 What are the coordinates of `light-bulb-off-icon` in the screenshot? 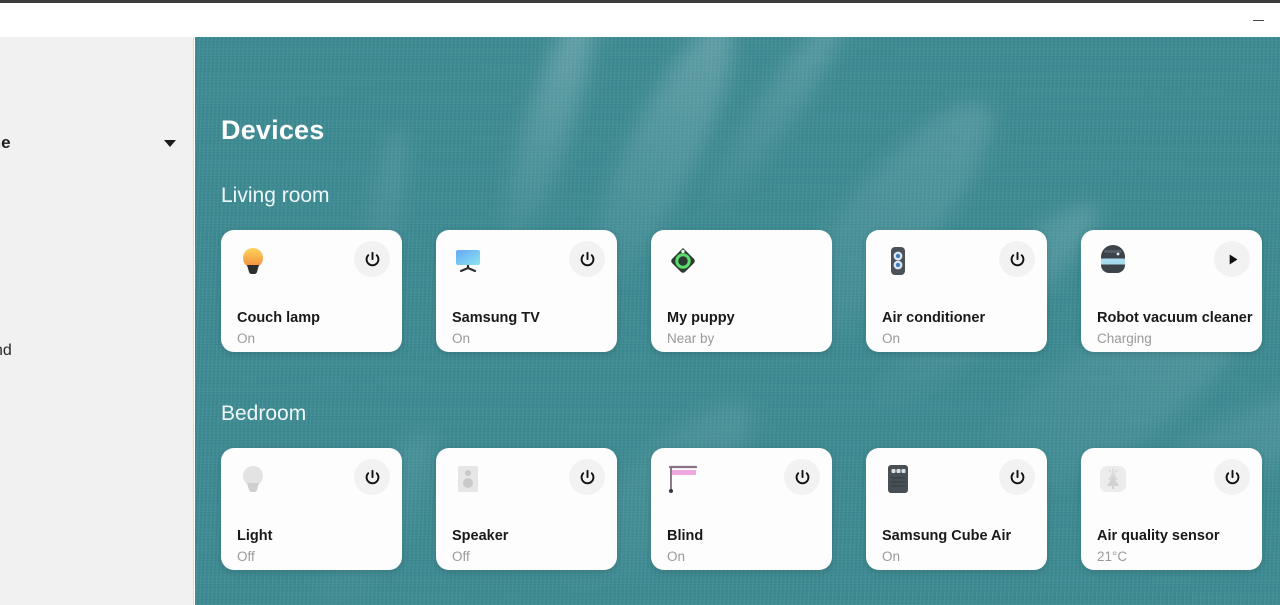 It's located at (253, 479).